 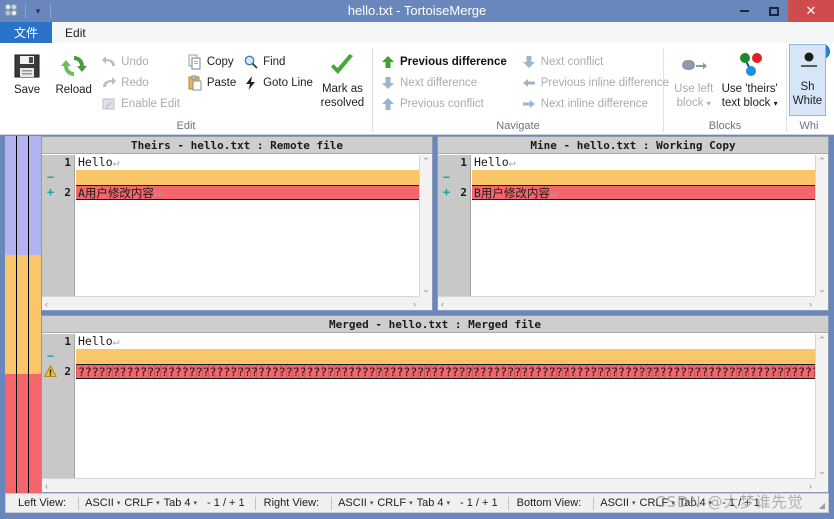 I want to click on gutter-row: 1, so click(x=454, y=162).